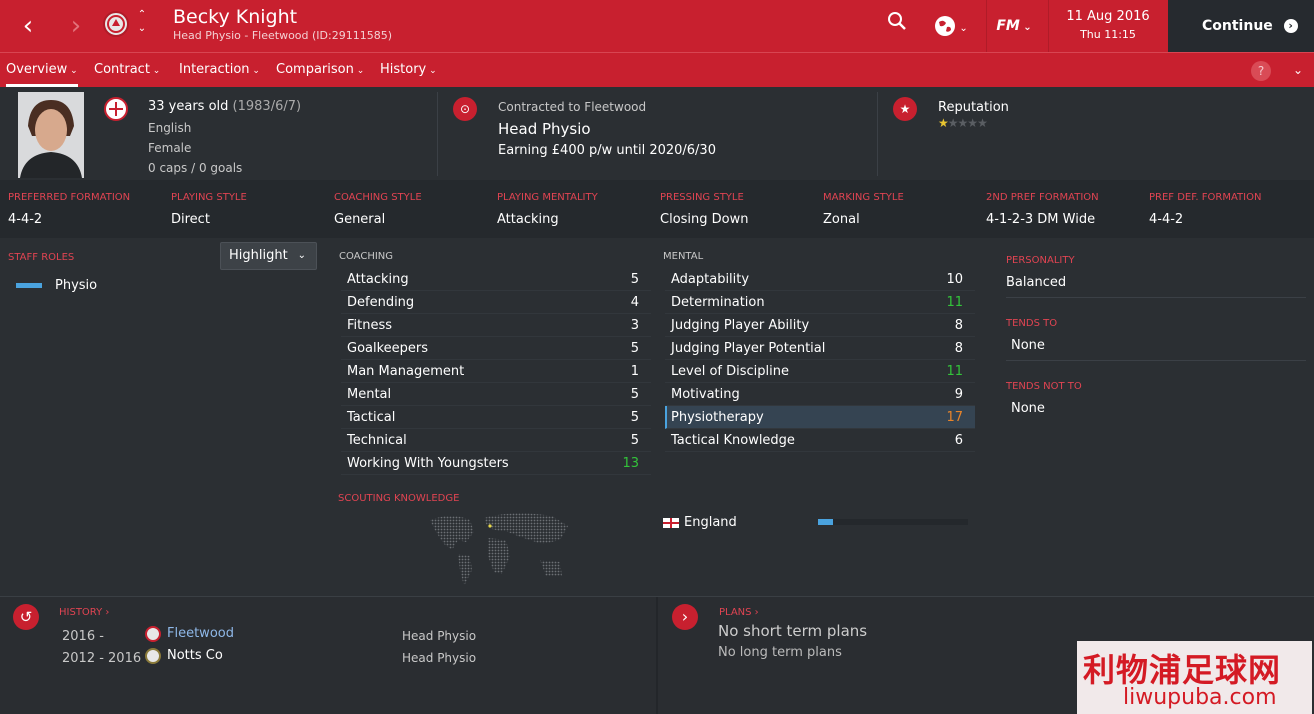  Describe the element at coordinates (630, 463) in the screenshot. I see `attribute-value: 13` at that location.